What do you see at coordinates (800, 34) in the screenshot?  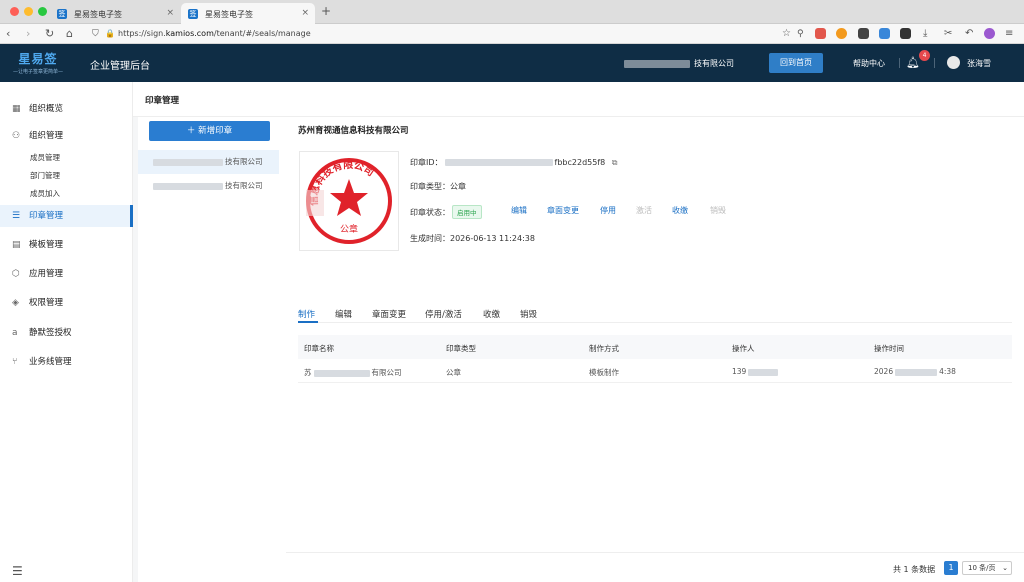 I see `extensions-icon: ⚲` at bounding box center [800, 34].